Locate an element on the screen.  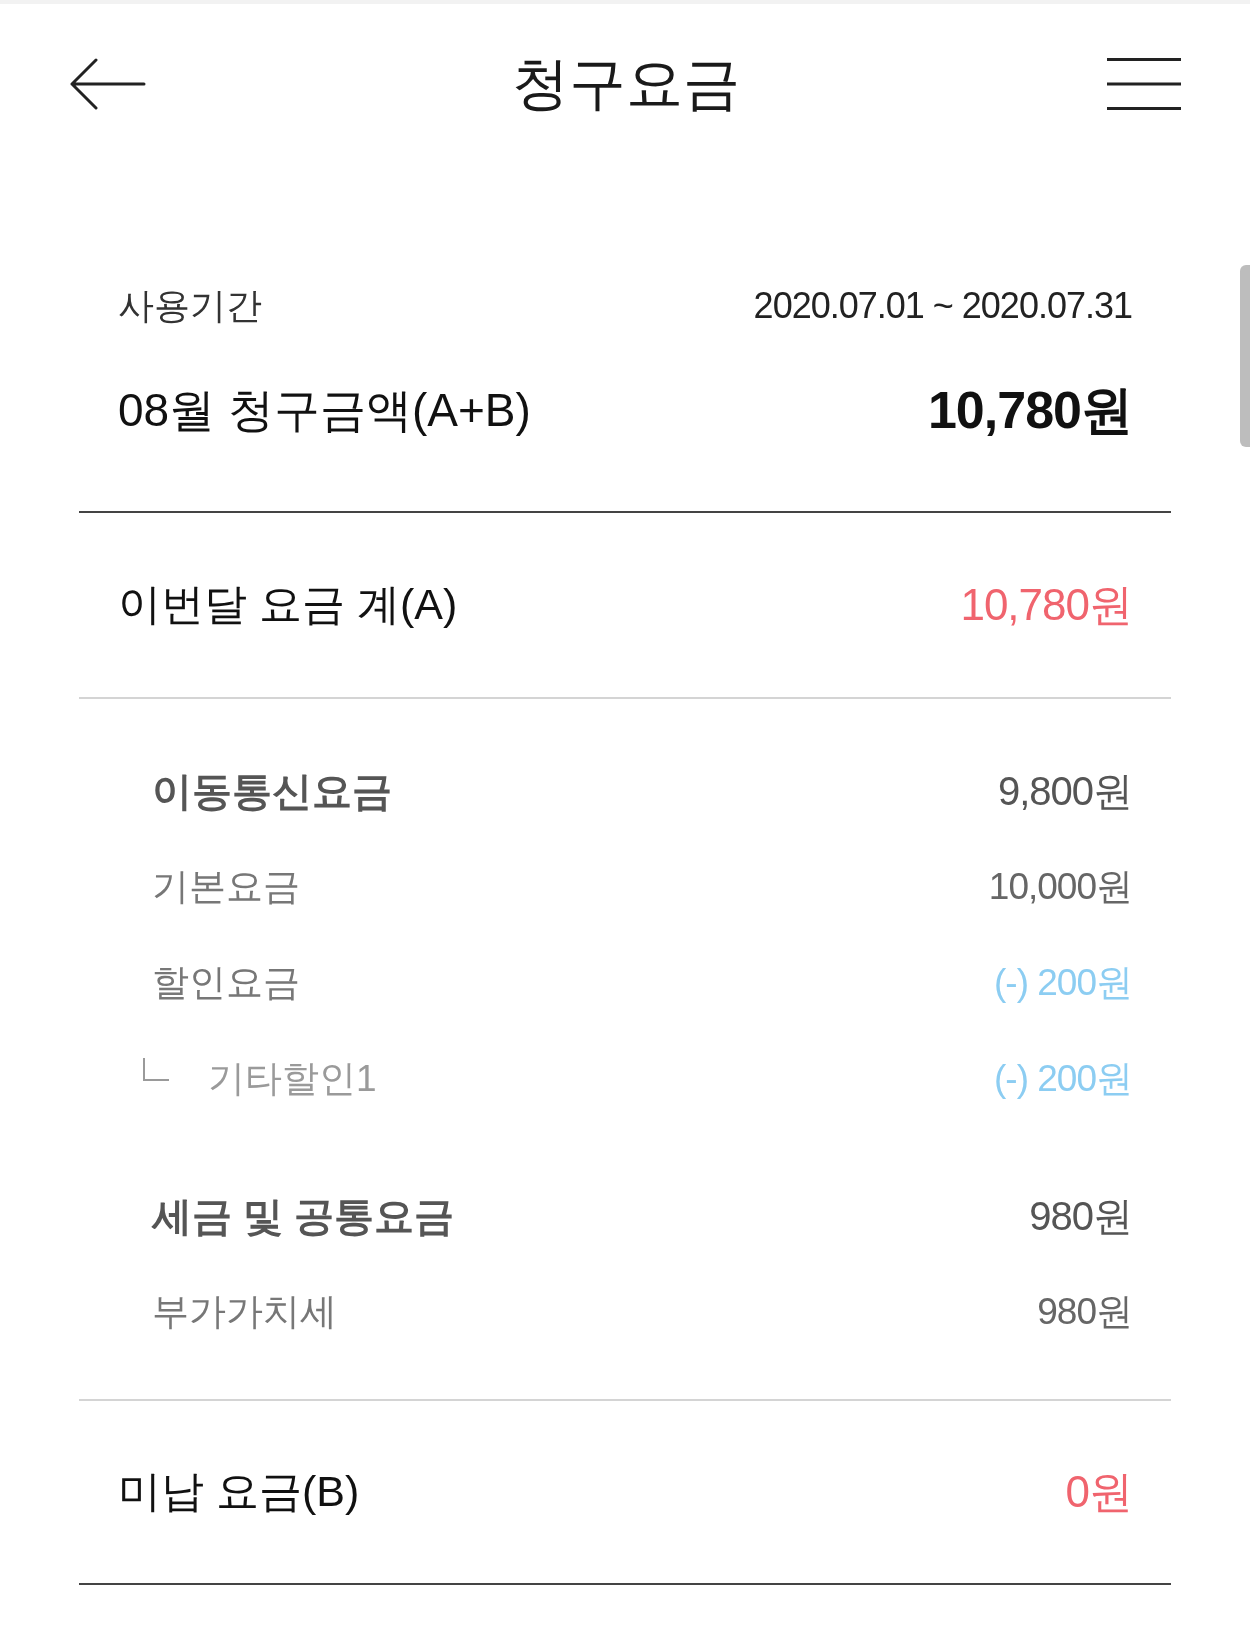
menu-icon is located at coordinates (1144, 84).